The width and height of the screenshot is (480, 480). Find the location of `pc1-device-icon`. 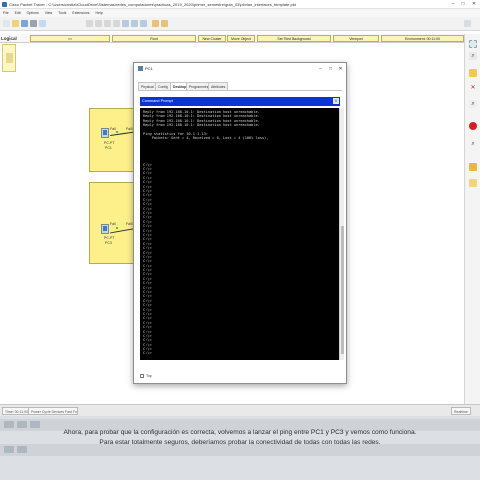

pc1-device-icon is located at coordinates (105, 133).